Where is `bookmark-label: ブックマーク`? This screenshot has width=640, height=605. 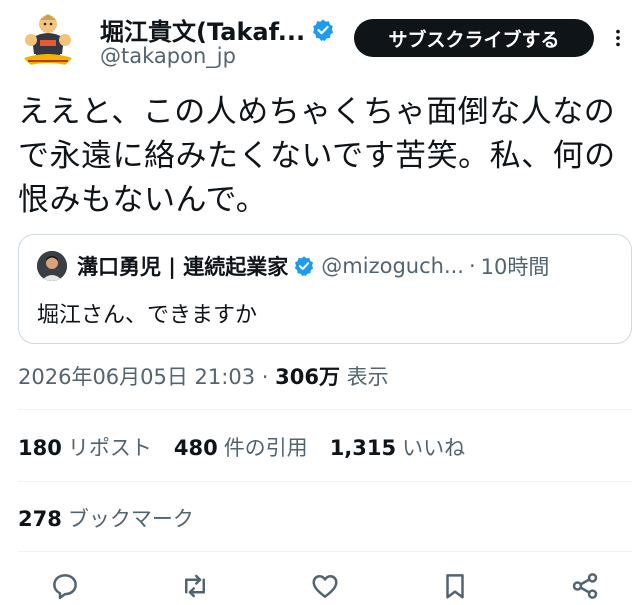
bookmark-label: ブックマーク is located at coordinates (130, 519).